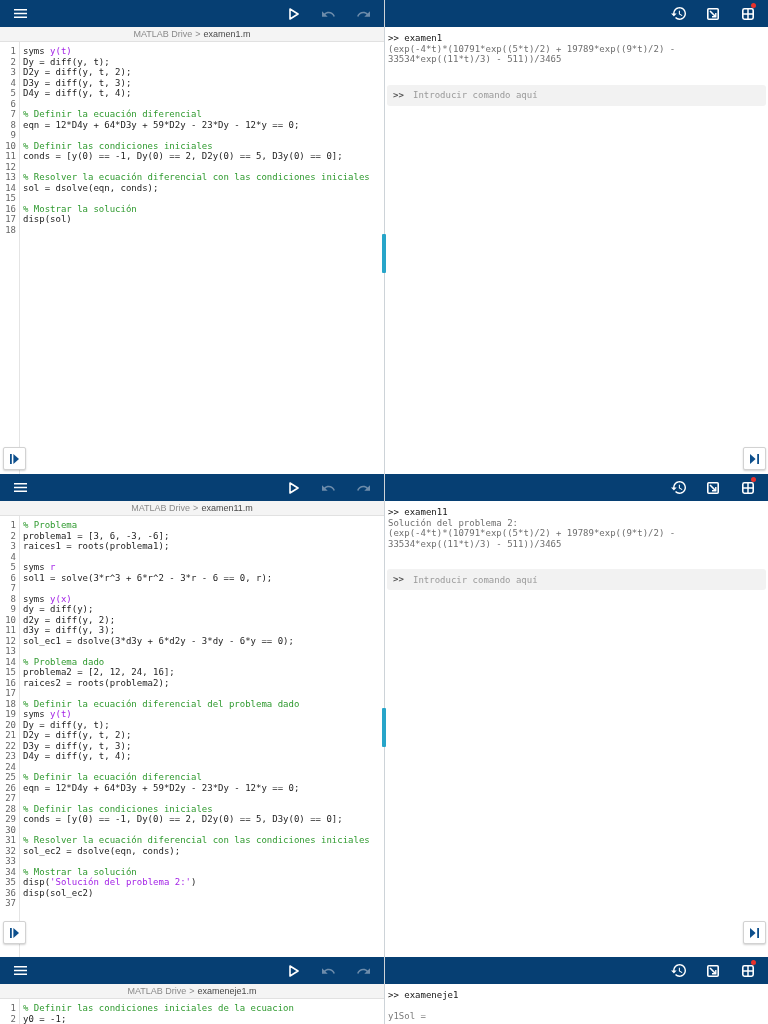  Describe the element at coordinates (39, 567) in the screenshot. I see `code-line: syms r` at that location.